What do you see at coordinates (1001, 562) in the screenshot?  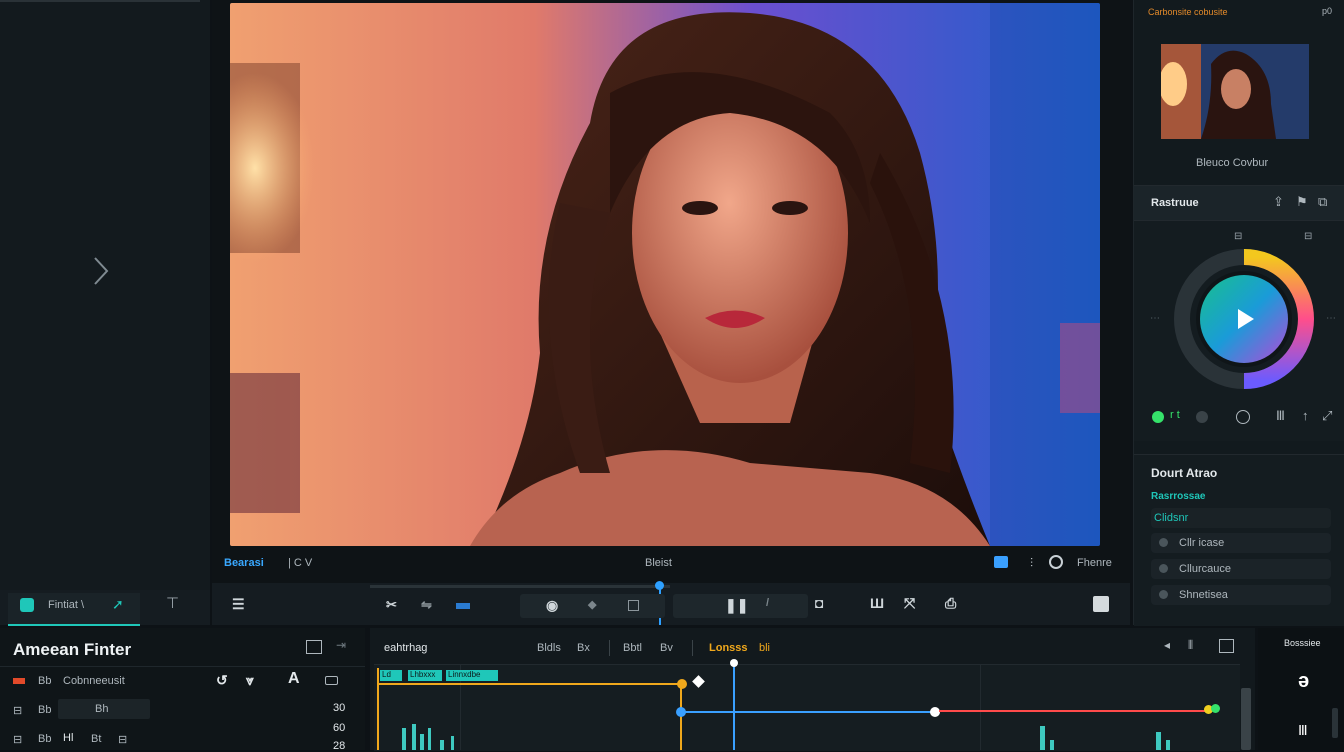 I see `monitor-icon` at bounding box center [1001, 562].